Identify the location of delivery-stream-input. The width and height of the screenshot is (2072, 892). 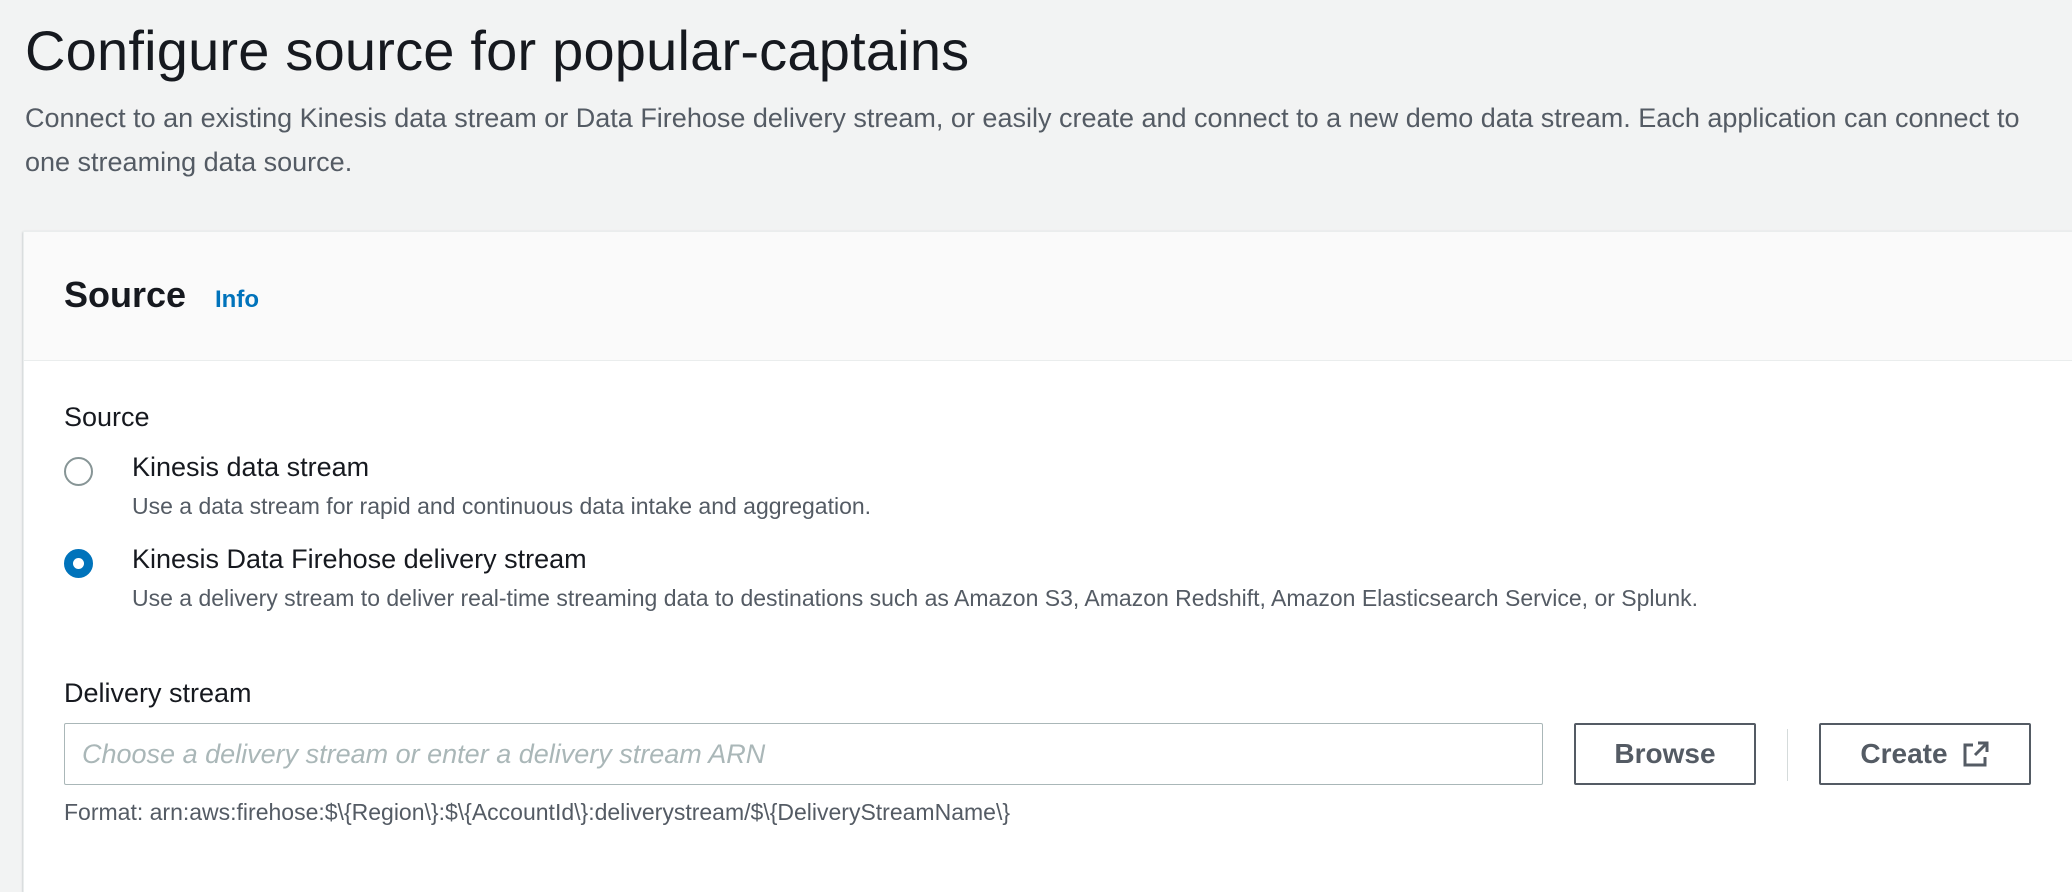
(803, 754).